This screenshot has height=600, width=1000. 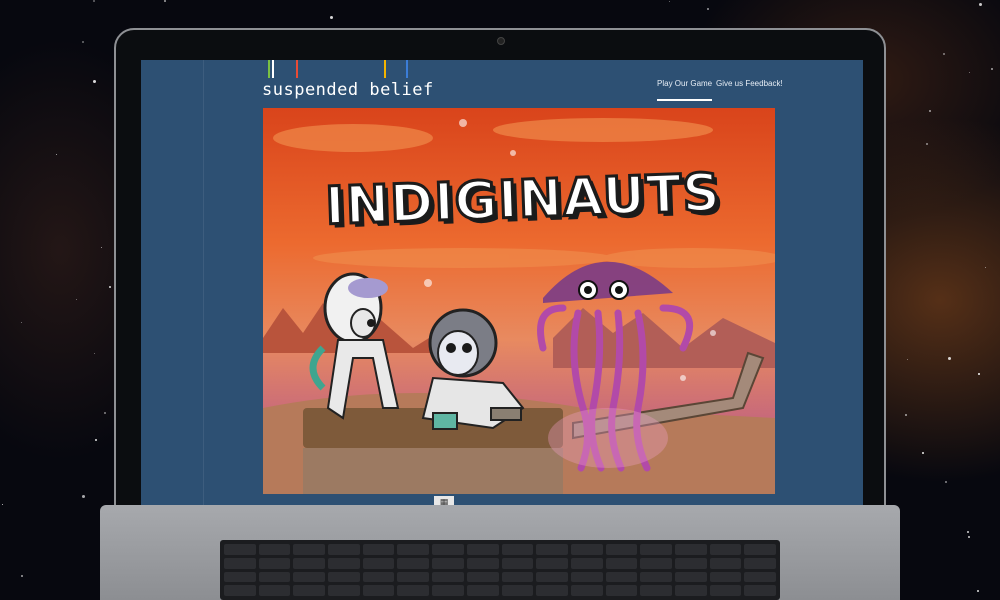 I want to click on laptop-keyboard, so click(x=500, y=570).